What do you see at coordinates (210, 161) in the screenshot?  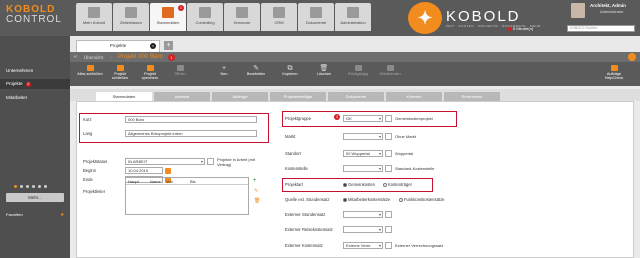 I see `status-lookup-button` at bounding box center [210, 161].